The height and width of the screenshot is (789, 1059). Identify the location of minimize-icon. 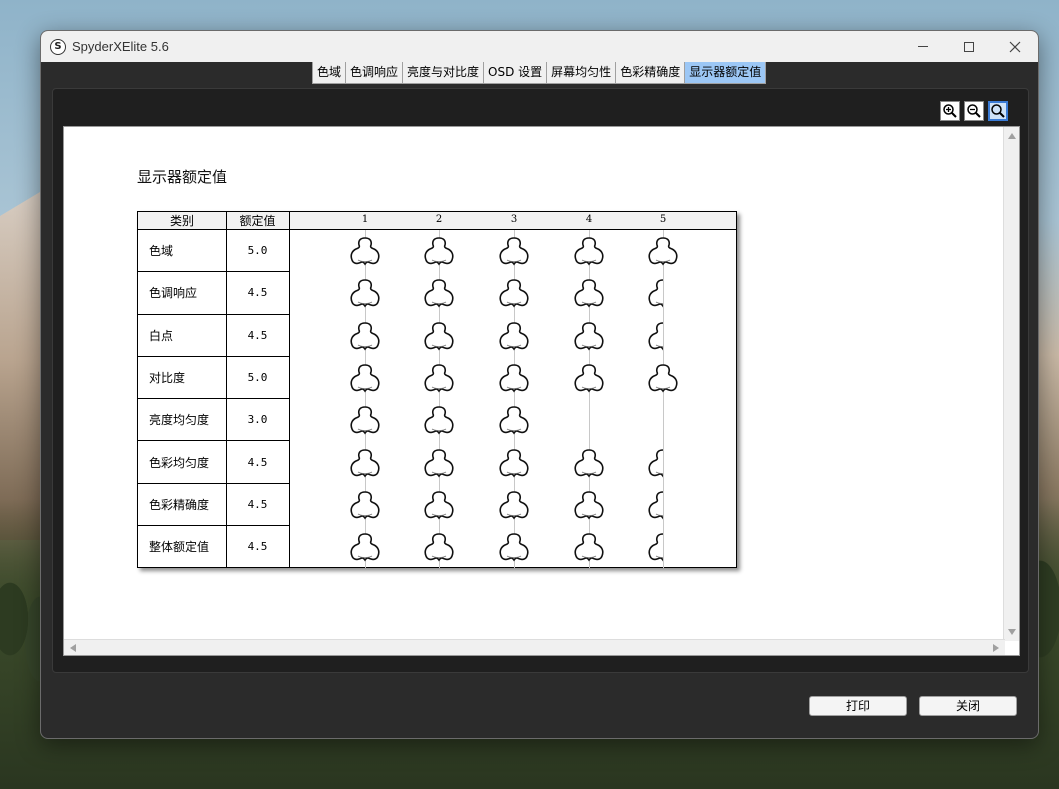
(923, 46).